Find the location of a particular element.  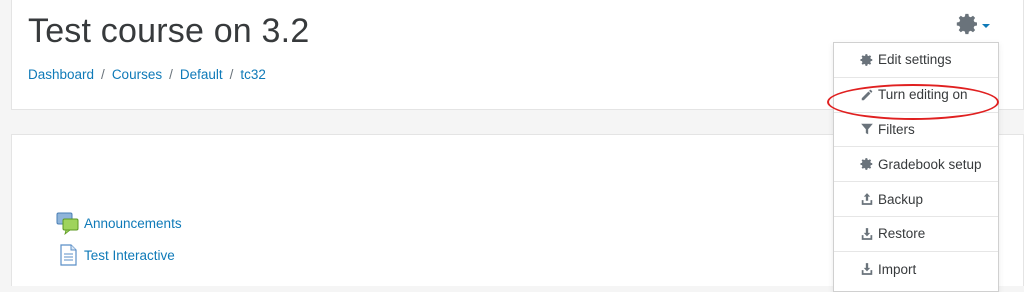

activity-label: Announcements is located at coordinates (133, 223).